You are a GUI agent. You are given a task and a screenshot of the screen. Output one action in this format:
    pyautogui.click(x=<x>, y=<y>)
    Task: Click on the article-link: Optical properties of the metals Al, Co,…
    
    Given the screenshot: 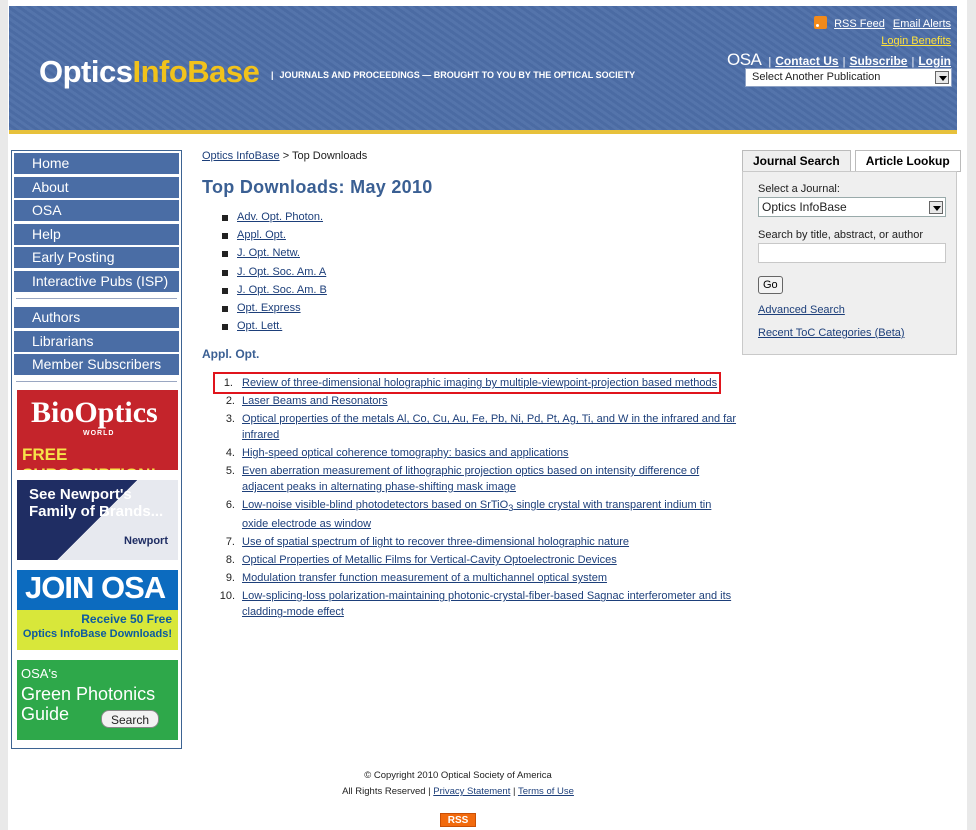 What is the action you would take?
    pyautogui.click(x=489, y=427)
    